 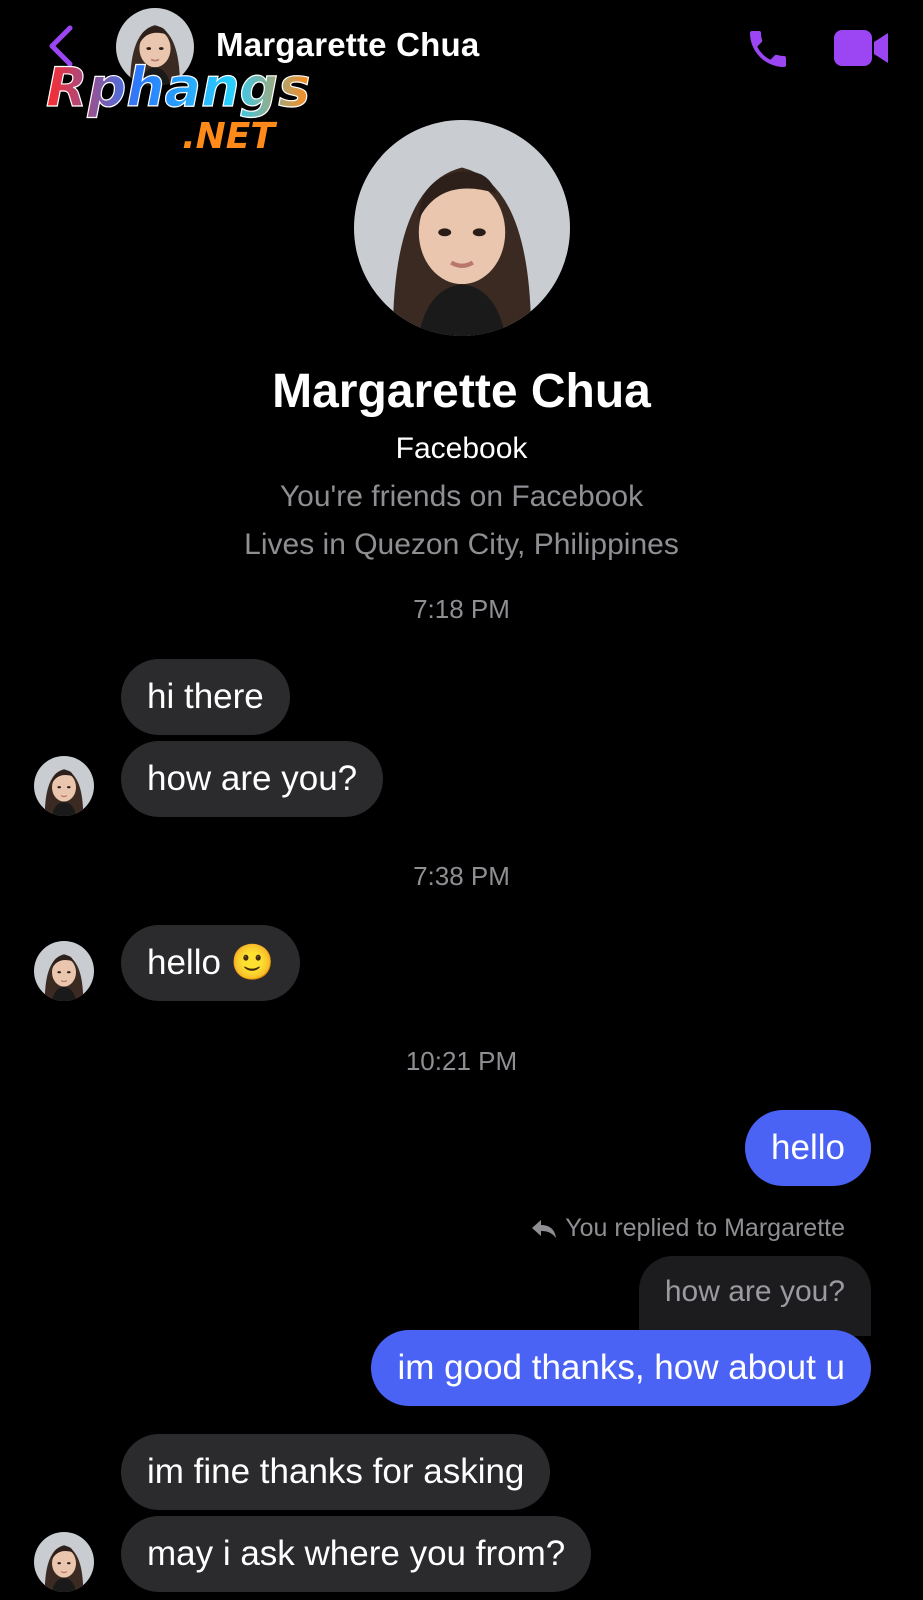 What do you see at coordinates (336, 1472) in the screenshot?
I see `incoming-message: im fine thanks for asking` at bounding box center [336, 1472].